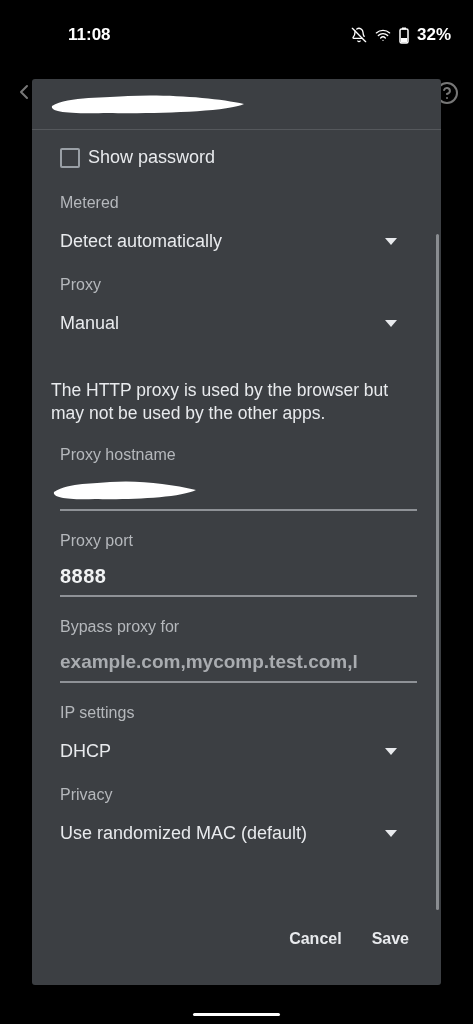 The image size is (473, 1024). What do you see at coordinates (90, 203) in the screenshot?
I see `field-label: Metered` at bounding box center [90, 203].